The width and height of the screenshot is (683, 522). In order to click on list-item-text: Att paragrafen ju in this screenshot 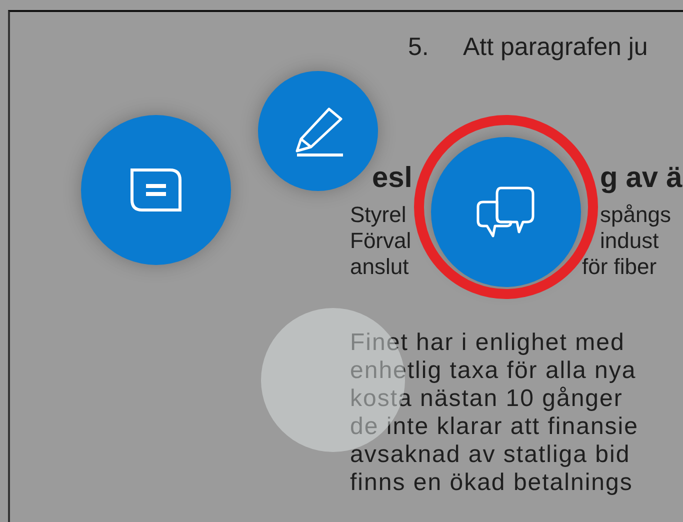, I will do `click(555, 47)`.